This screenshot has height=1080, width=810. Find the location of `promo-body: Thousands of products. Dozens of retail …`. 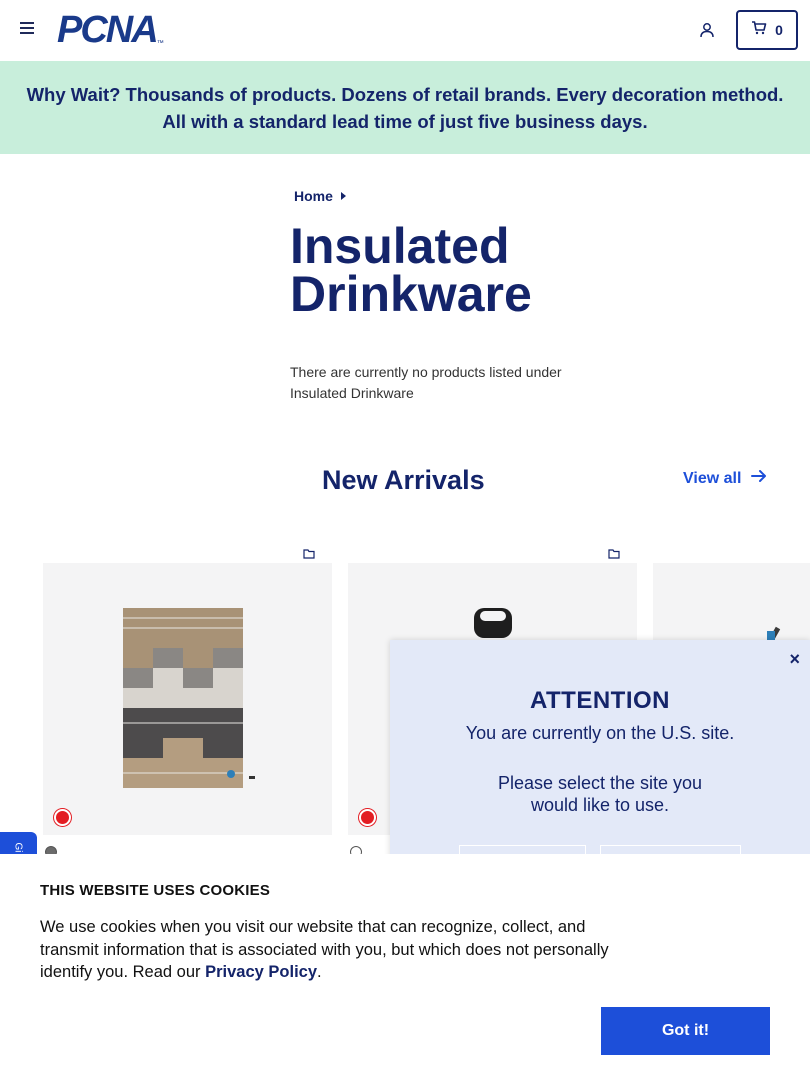

promo-body: Thousands of products. Dozens of retail … is located at coordinates (452, 107).